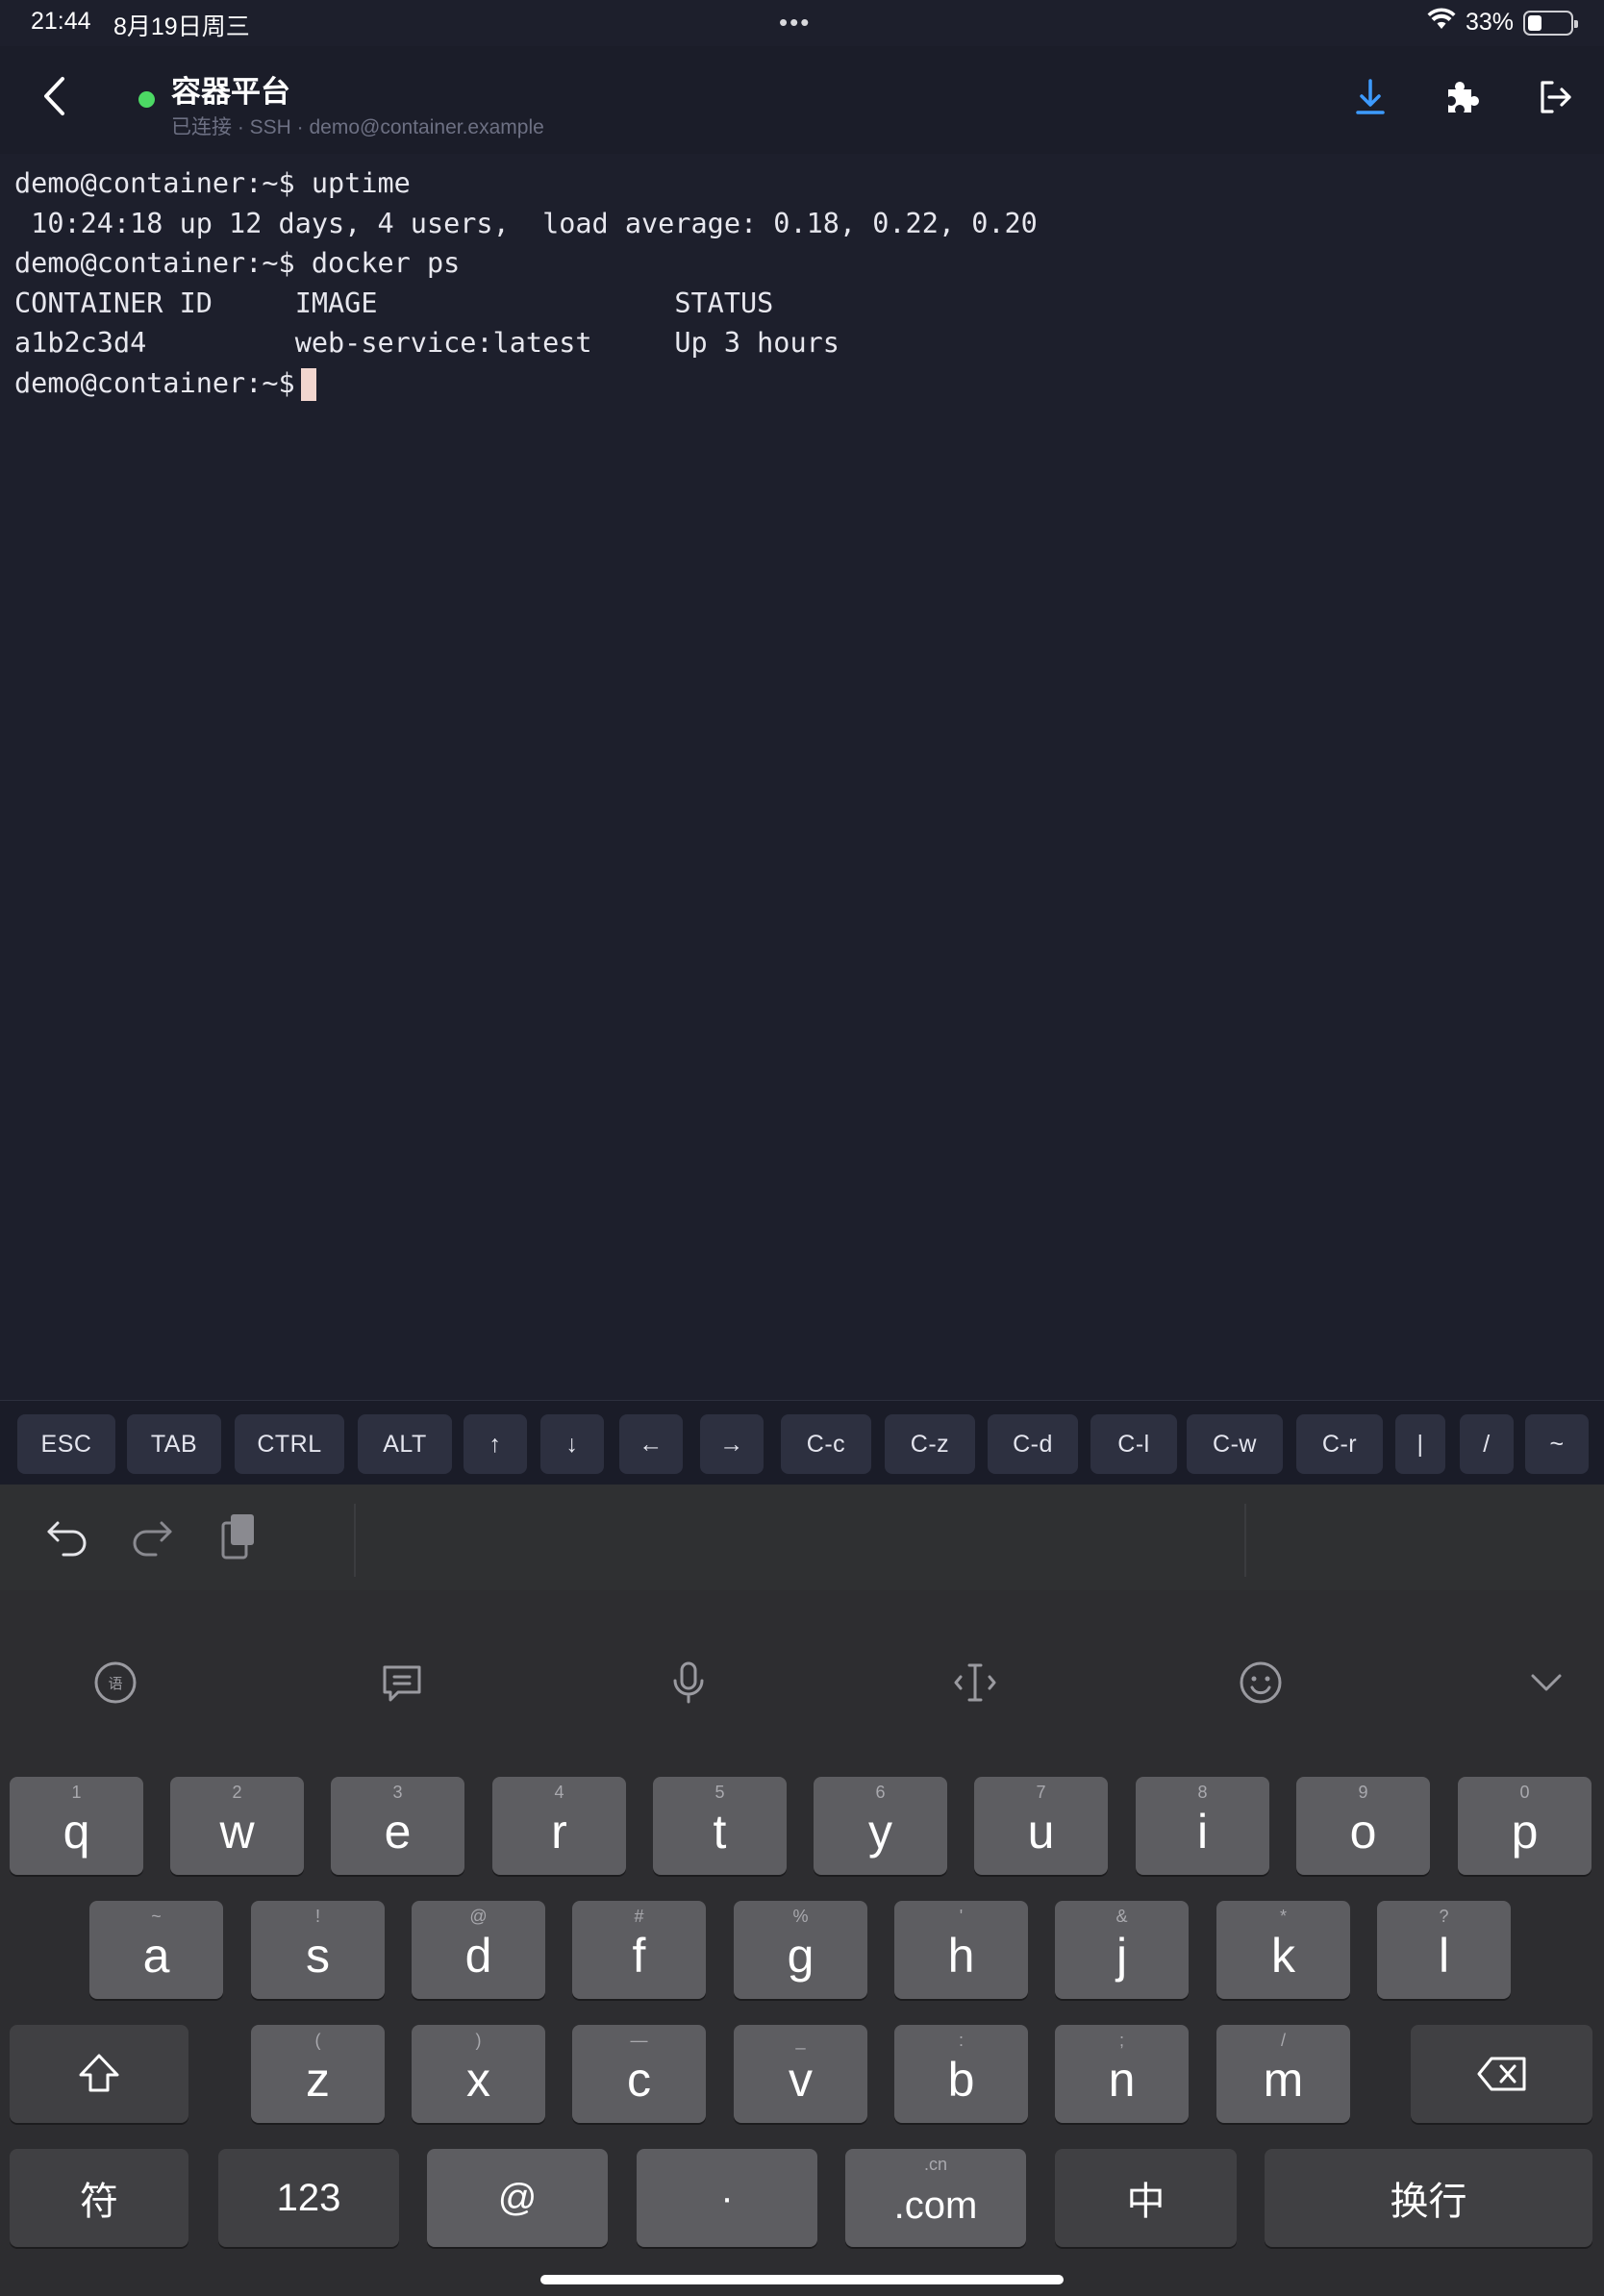 The height and width of the screenshot is (2296, 1604). I want to click on terminal-prompt: demo@container:~$, so click(154, 382).